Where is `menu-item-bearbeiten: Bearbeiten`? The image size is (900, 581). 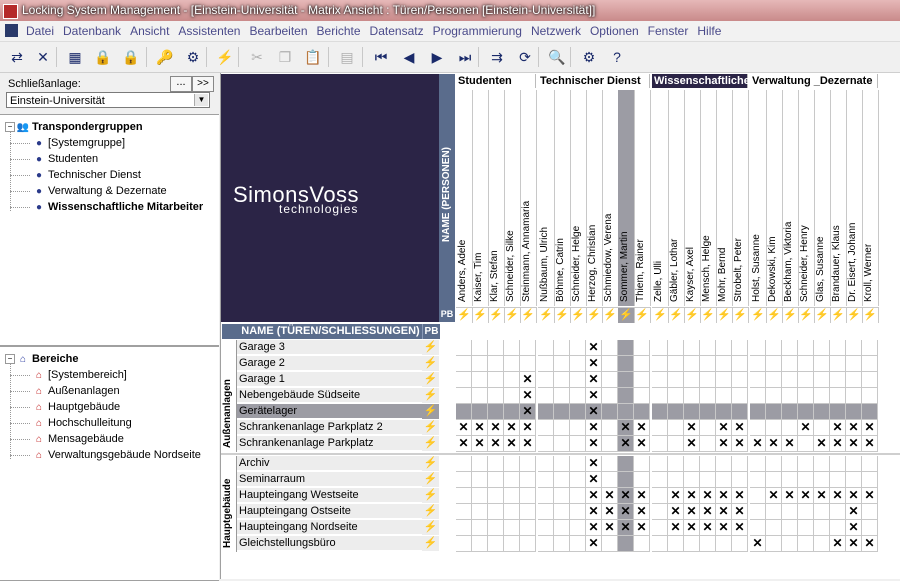 menu-item-bearbeiten: Bearbeiten is located at coordinates (278, 31).